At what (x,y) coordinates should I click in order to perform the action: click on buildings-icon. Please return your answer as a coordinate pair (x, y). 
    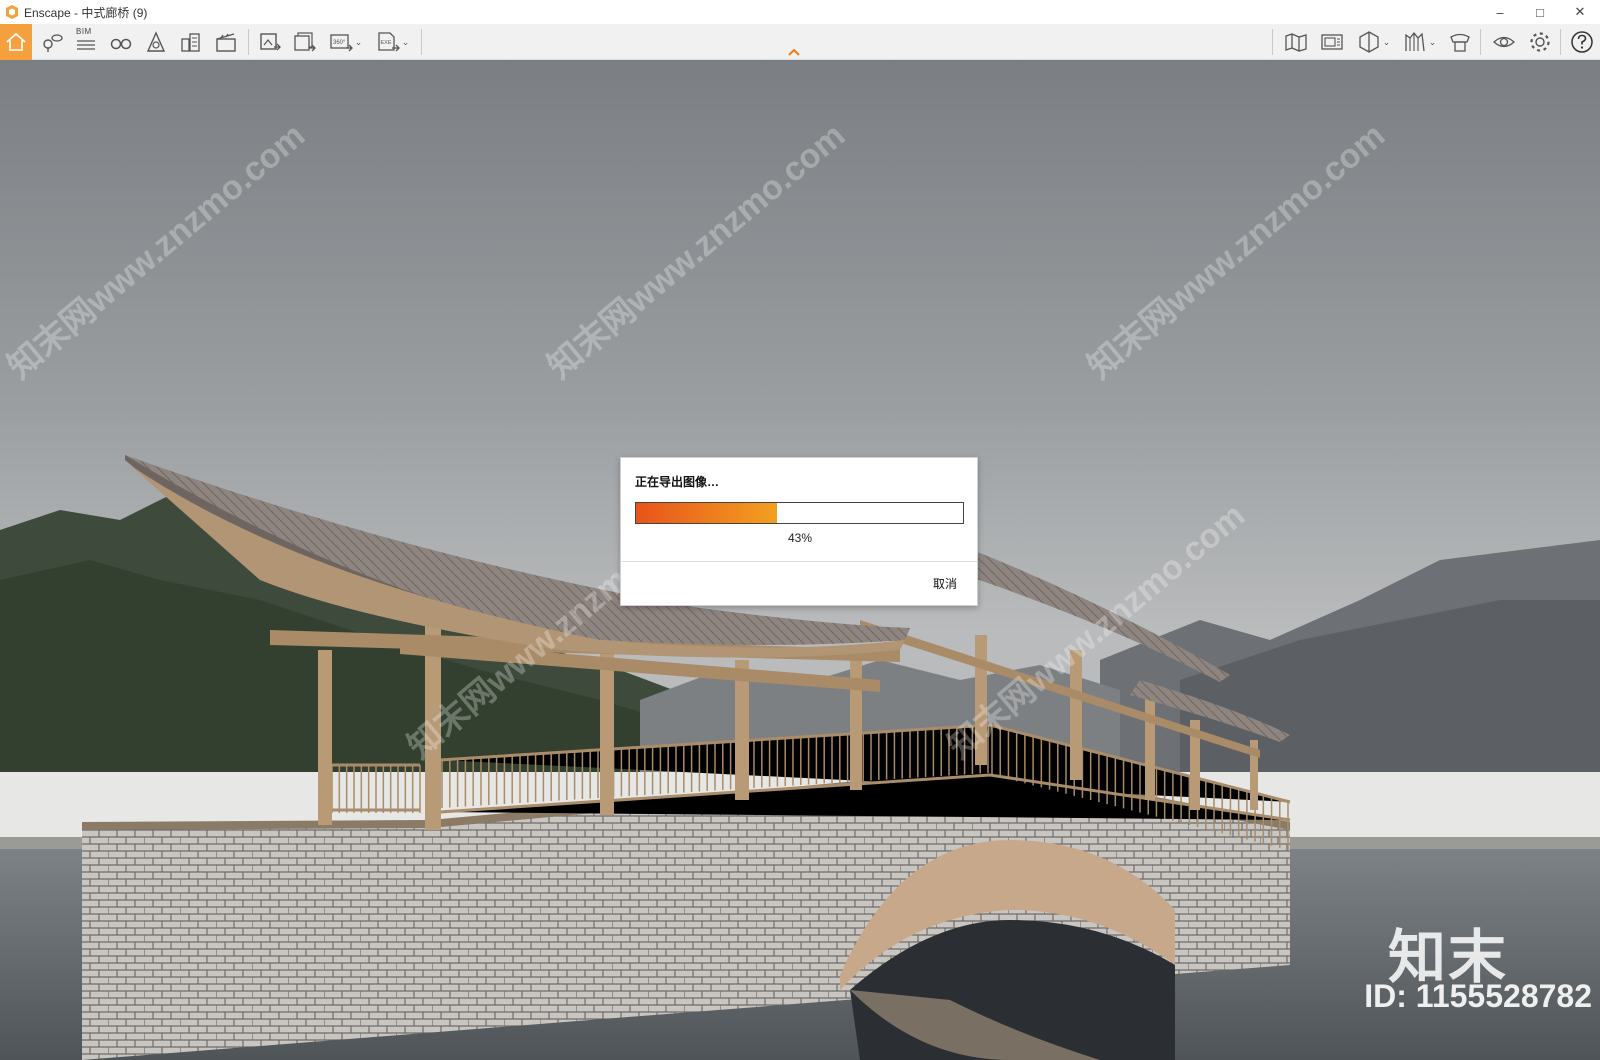
    Looking at the image, I should click on (190, 42).